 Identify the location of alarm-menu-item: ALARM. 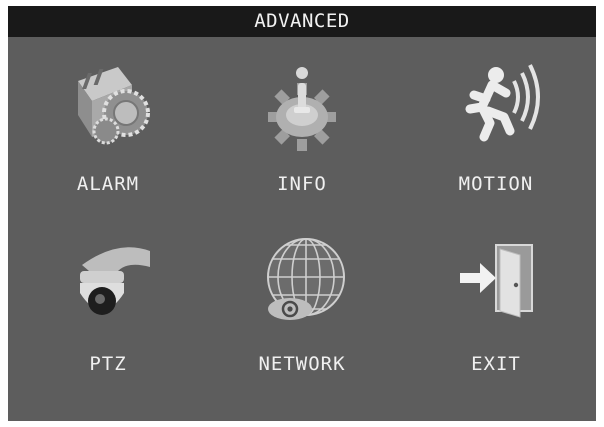
(108, 131).